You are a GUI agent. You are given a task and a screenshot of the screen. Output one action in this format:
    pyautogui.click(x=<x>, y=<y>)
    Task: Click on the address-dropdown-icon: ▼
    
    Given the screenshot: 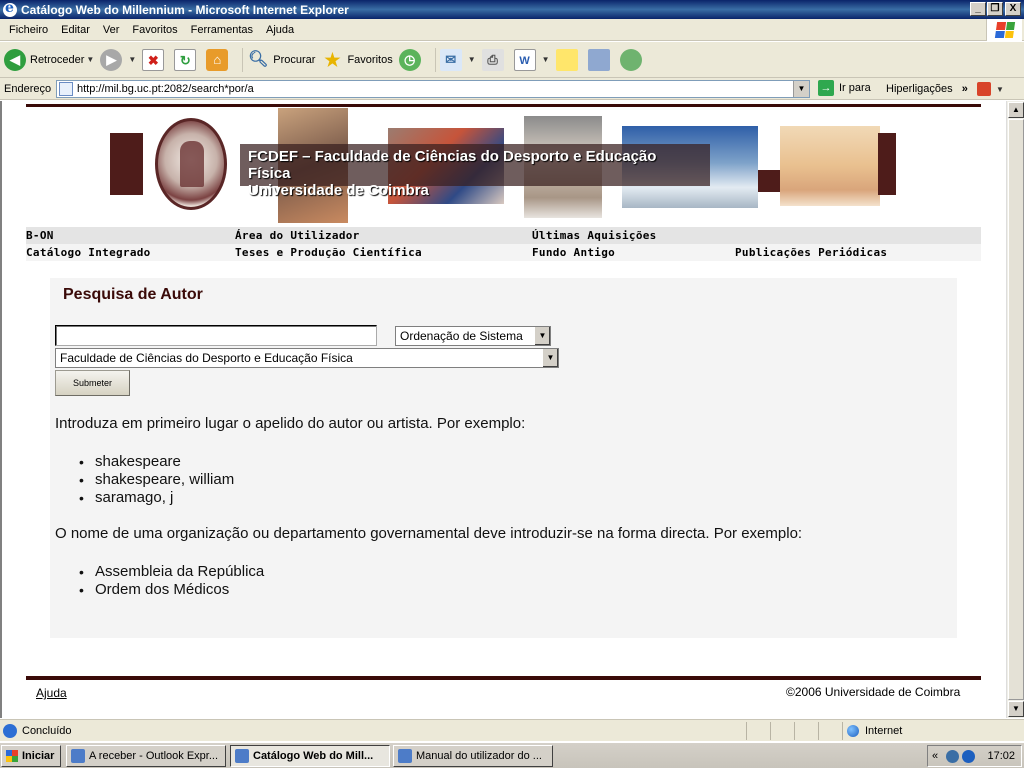 What is the action you would take?
    pyautogui.click(x=801, y=89)
    